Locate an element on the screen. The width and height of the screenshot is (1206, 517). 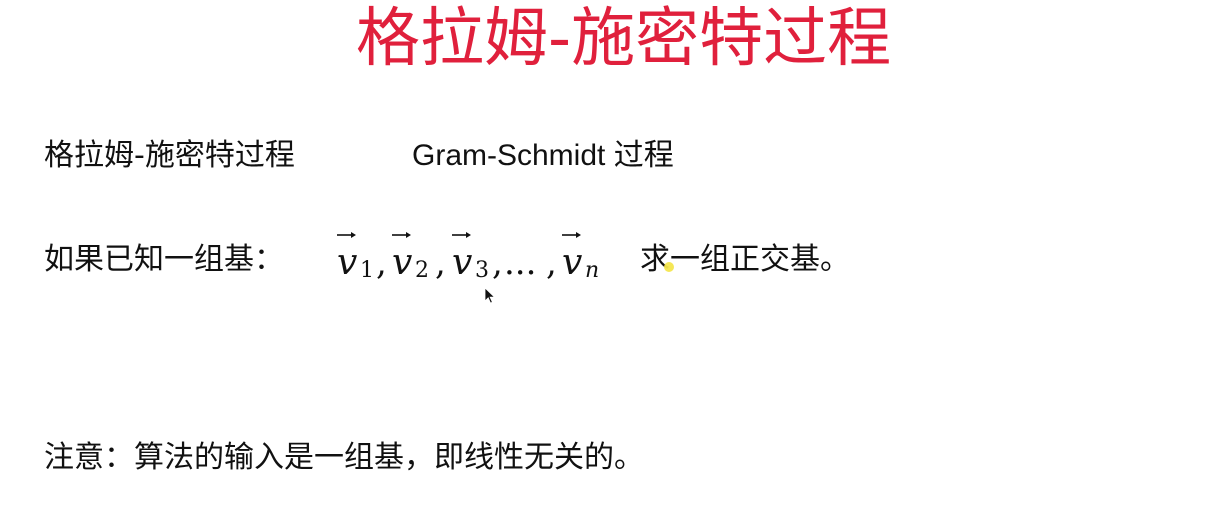
vector-subscript: n is located at coordinates (592, 270).